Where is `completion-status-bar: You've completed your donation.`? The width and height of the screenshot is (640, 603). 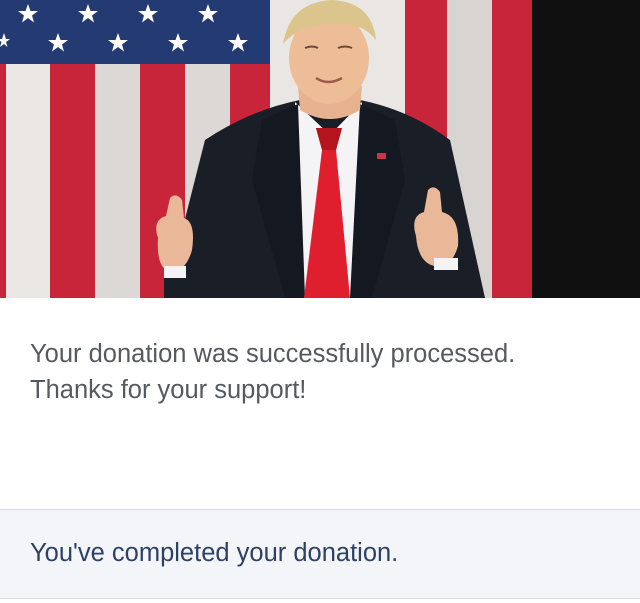
completion-status-bar: You've completed your donation. is located at coordinates (320, 554).